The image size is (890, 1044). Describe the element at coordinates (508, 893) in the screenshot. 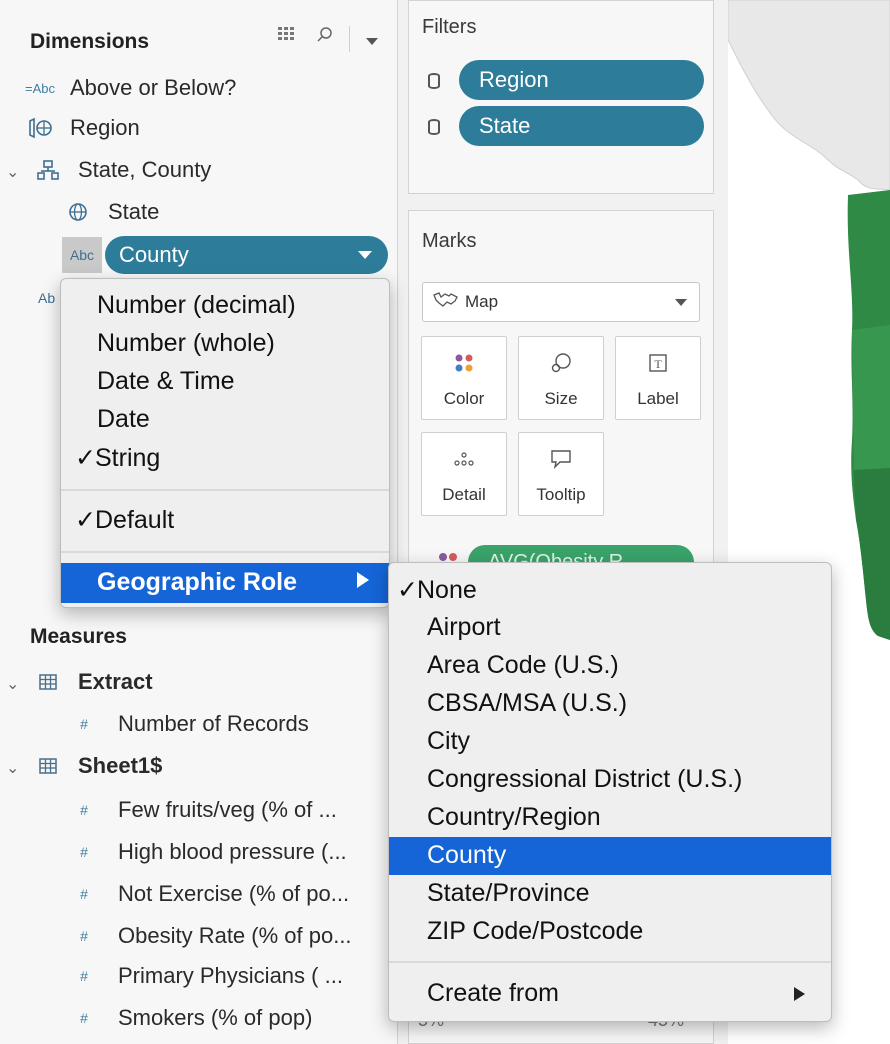

I see `geo-item-state-province: State/Province` at that location.